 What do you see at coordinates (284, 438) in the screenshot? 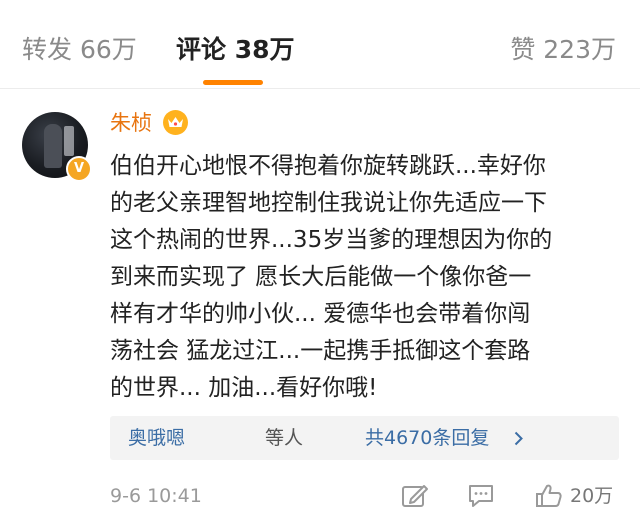
I see `reply-others-label: 等人` at bounding box center [284, 438].